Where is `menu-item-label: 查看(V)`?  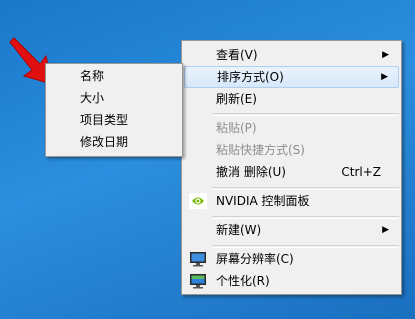 menu-item-label: 查看(V) is located at coordinates (237, 55).